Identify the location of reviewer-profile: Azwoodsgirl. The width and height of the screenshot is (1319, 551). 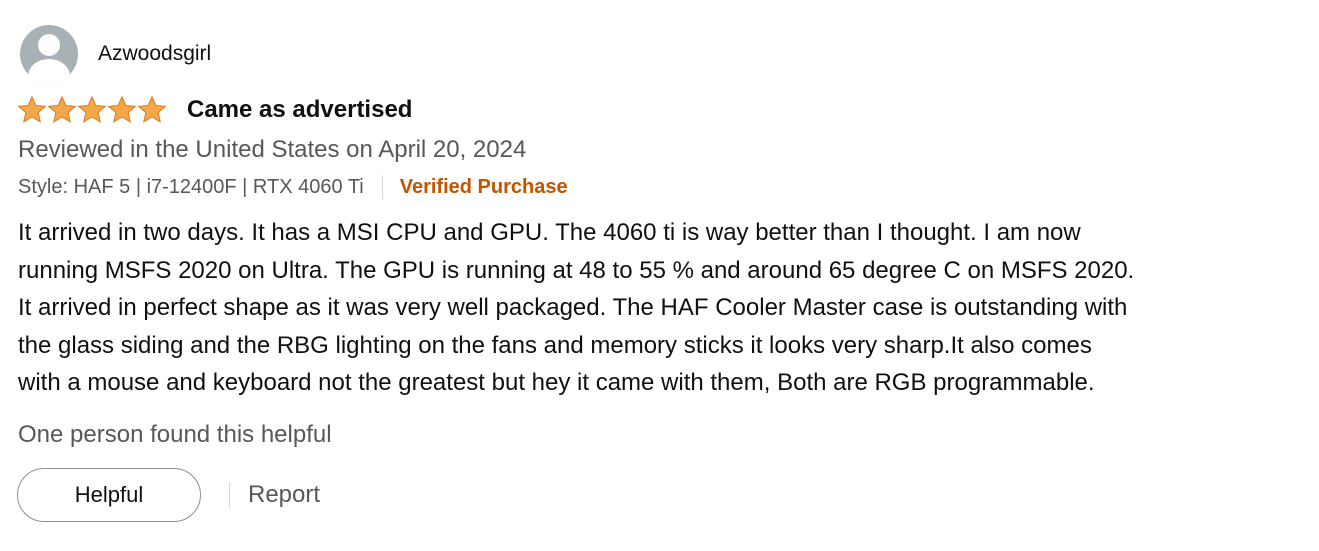
(115, 54).